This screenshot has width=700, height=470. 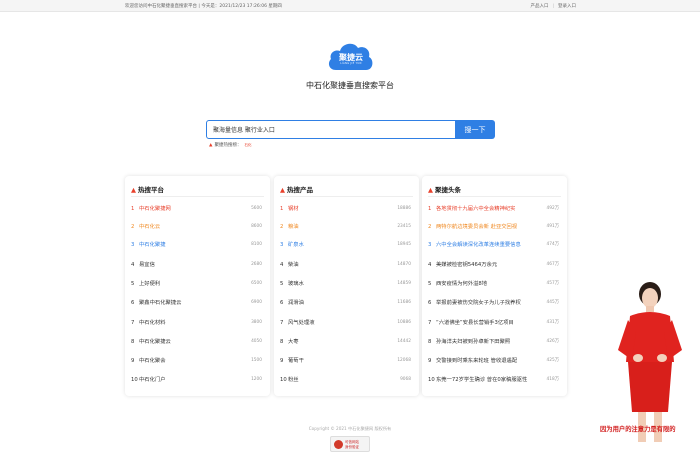 What do you see at coordinates (282, 190) in the screenshot?
I see `flame-icon: ▲` at bounding box center [282, 190].